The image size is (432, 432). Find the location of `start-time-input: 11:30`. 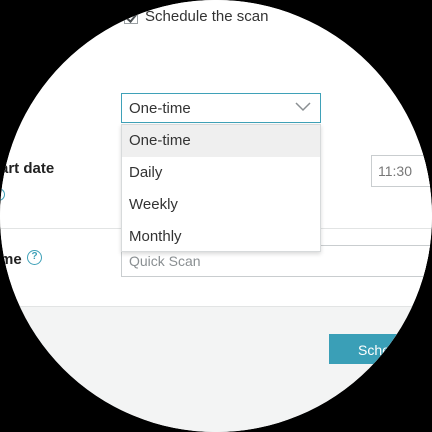

start-time-input: 11:30 is located at coordinates (401, 171).